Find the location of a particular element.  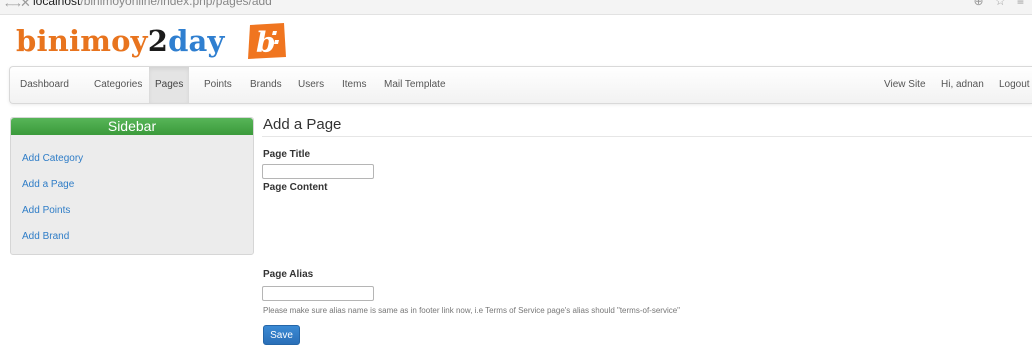

nav-users: Users is located at coordinates (311, 85).